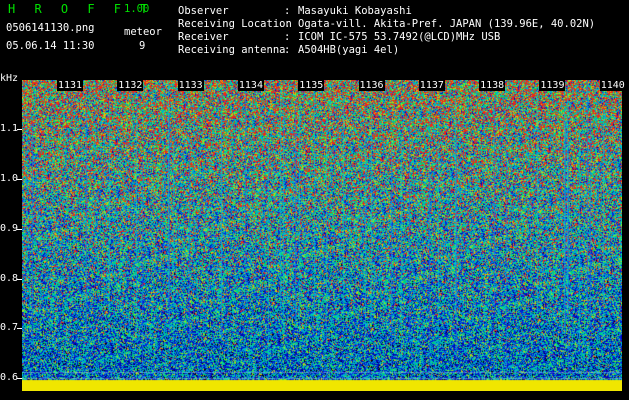 The width and height of the screenshot is (629, 400). What do you see at coordinates (142, 46) in the screenshot?
I see `meteor-count: 9` at bounding box center [142, 46].